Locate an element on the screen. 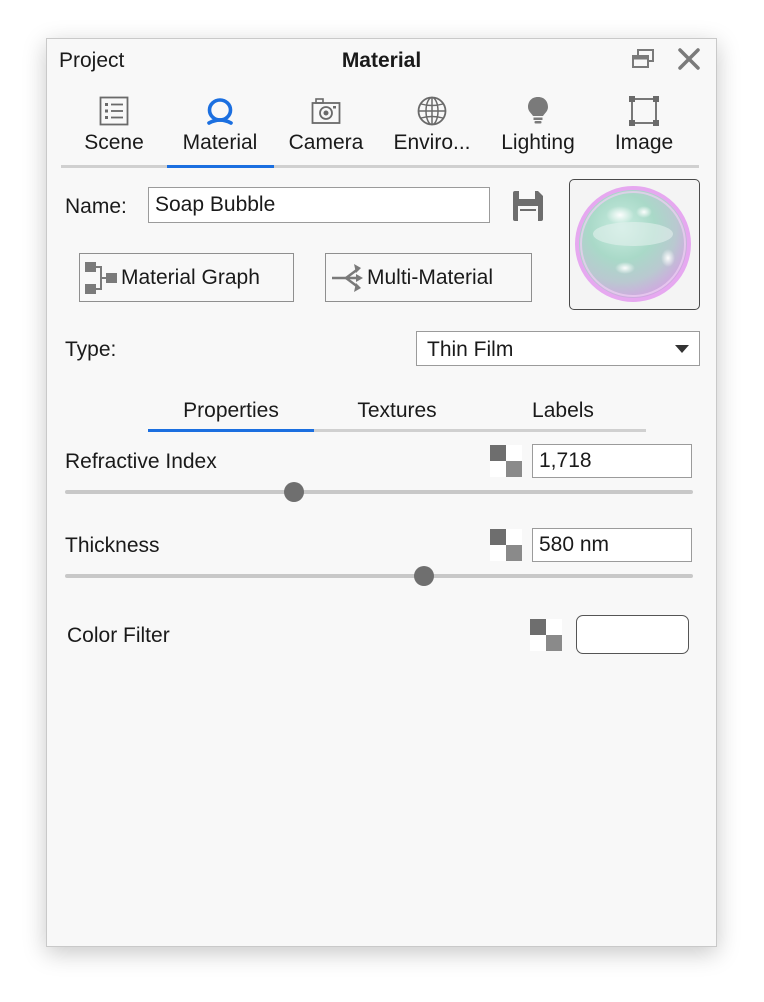 This screenshot has width=764, height=1002. thickness-slider-track is located at coordinates (379, 576).